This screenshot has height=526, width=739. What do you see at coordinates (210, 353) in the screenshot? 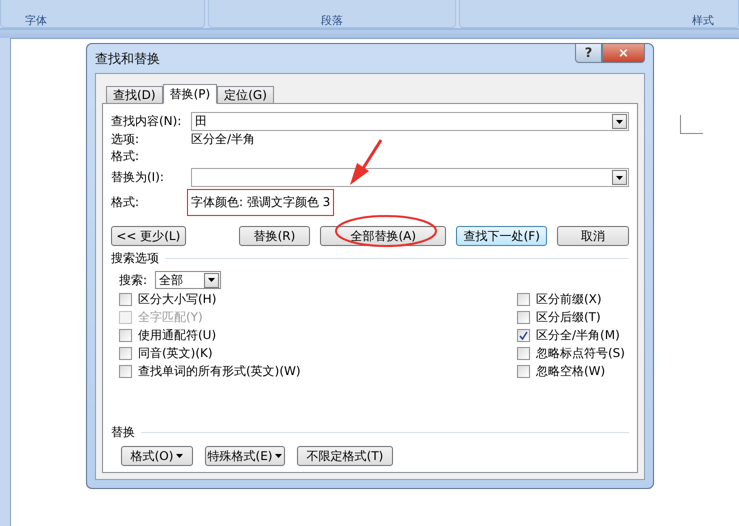
I see `checkbox-option: 同音(英文)(K)` at bounding box center [210, 353].